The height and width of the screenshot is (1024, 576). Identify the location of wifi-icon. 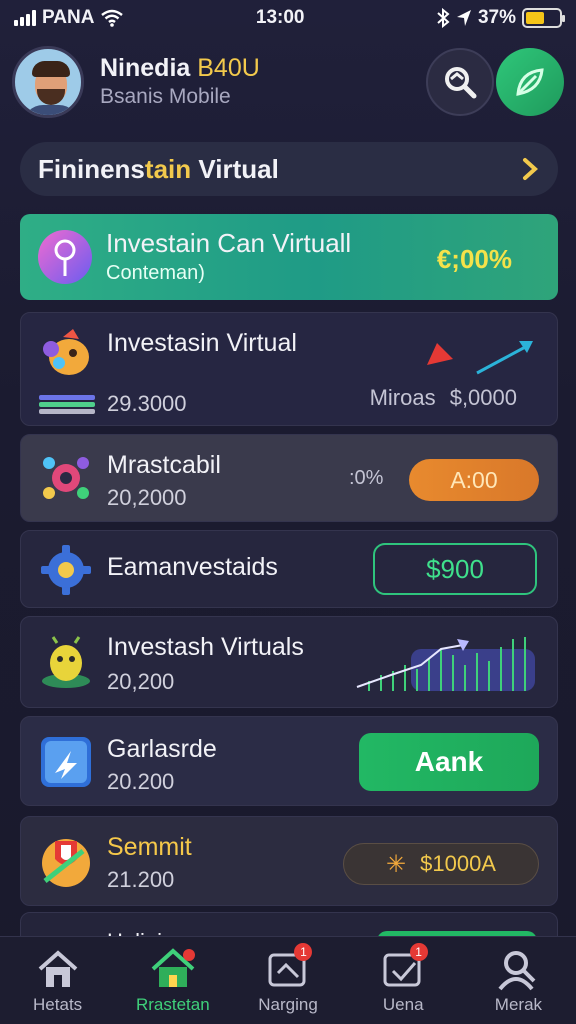
(112, 18).